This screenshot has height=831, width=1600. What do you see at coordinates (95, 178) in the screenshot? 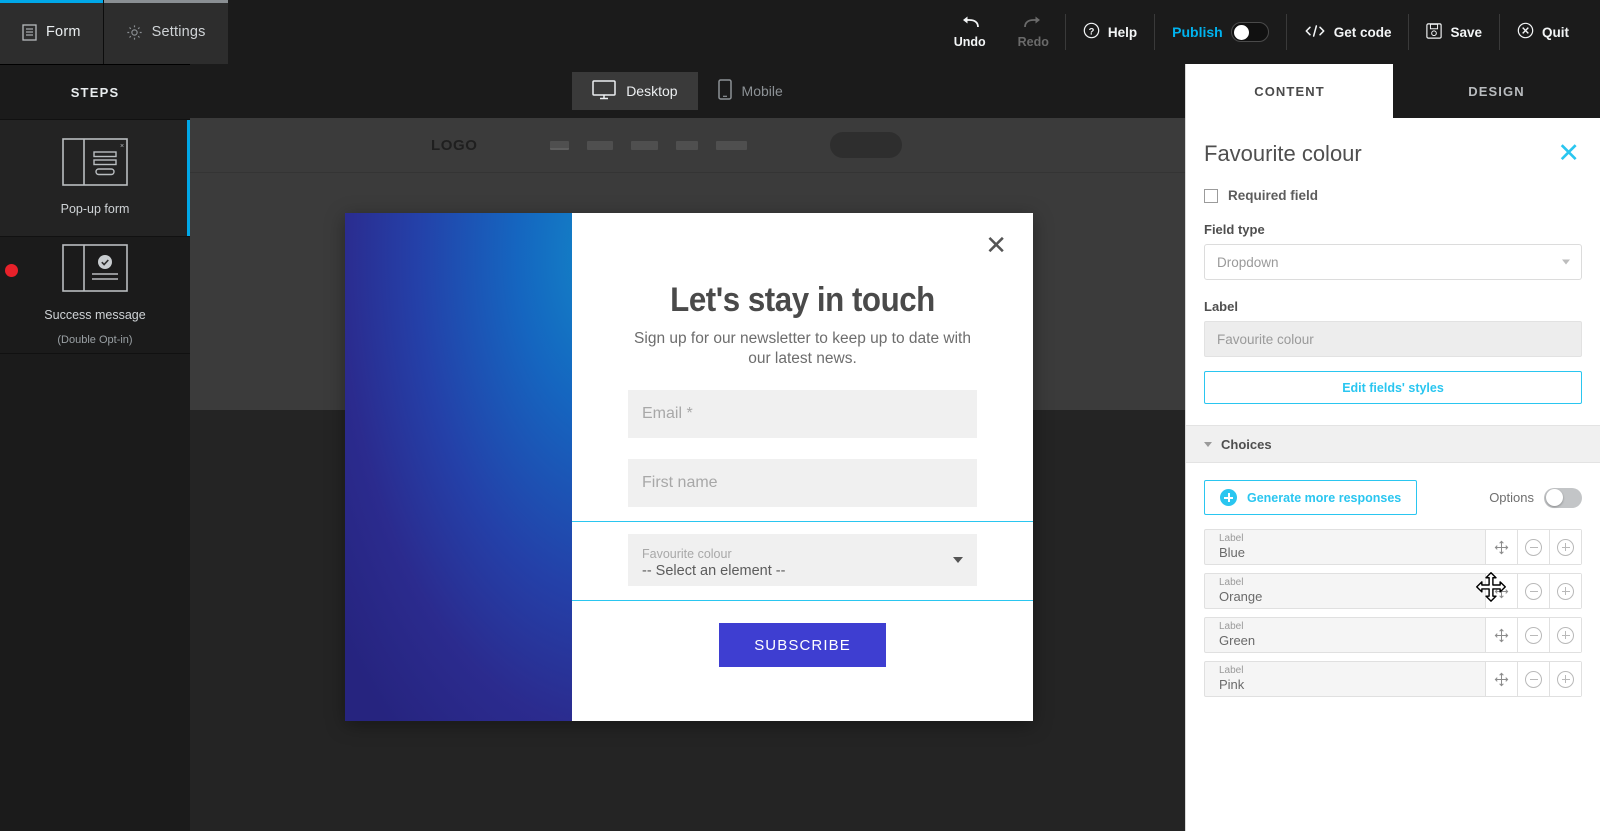
I see `sidebar-item-popup-form: × Pop-up form` at bounding box center [95, 178].